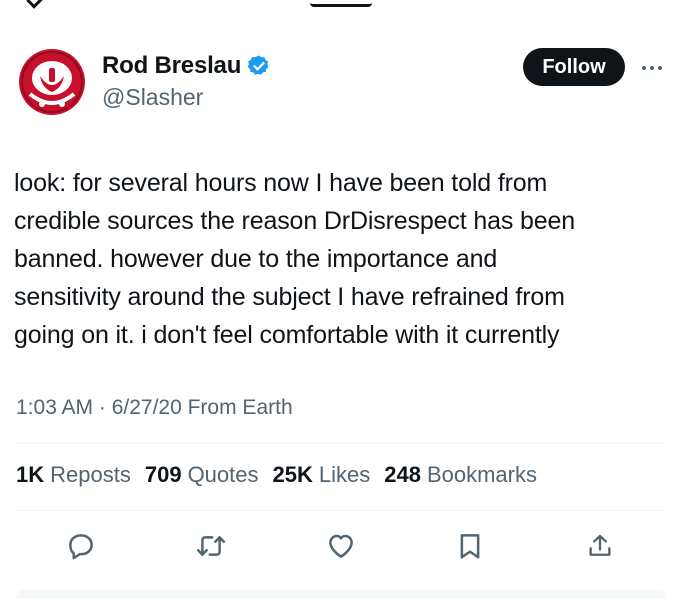 This screenshot has width=680, height=599. I want to click on action-bar, so click(340, 546).